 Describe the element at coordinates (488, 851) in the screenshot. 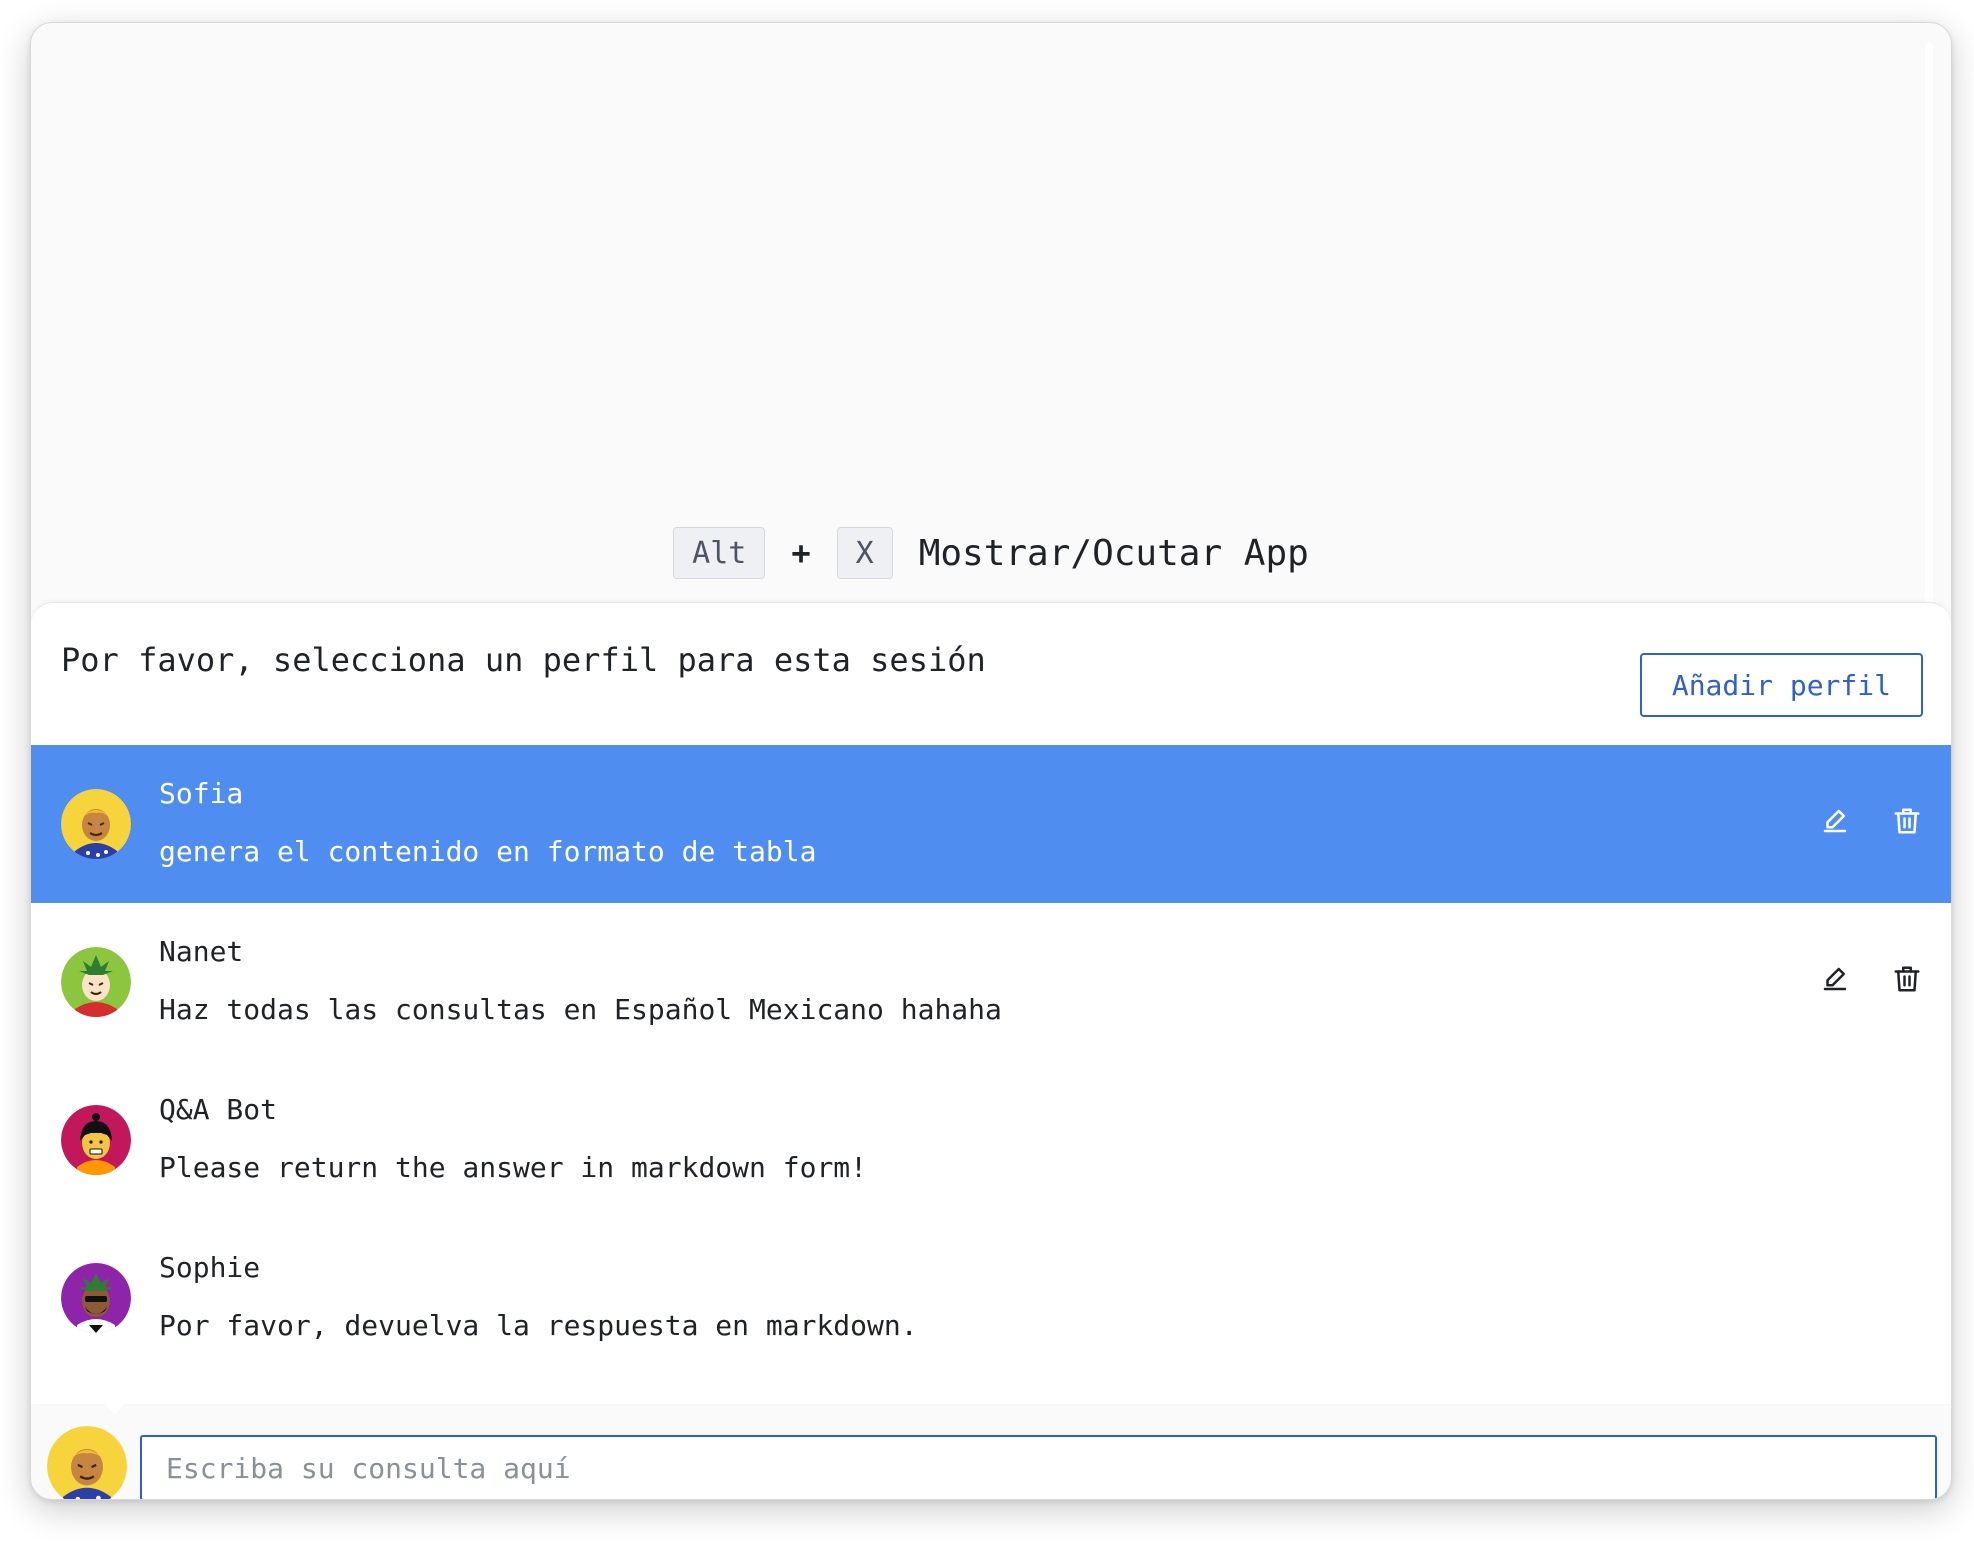

I see `profile-description: genera el contenido en formato de tabla` at that location.